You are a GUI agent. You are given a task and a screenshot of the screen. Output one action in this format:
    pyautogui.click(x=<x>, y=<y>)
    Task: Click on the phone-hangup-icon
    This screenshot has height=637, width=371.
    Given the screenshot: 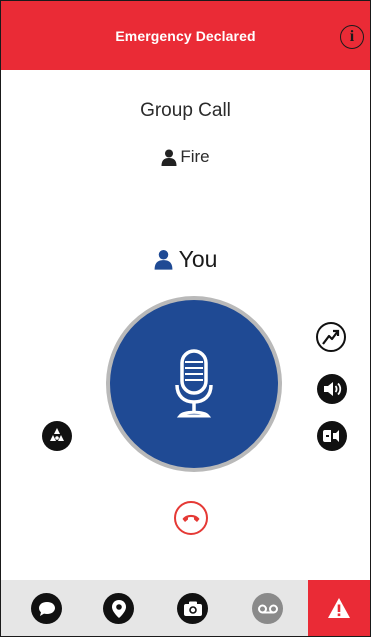 What is the action you would take?
    pyautogui.click(x=191, y=518)
    